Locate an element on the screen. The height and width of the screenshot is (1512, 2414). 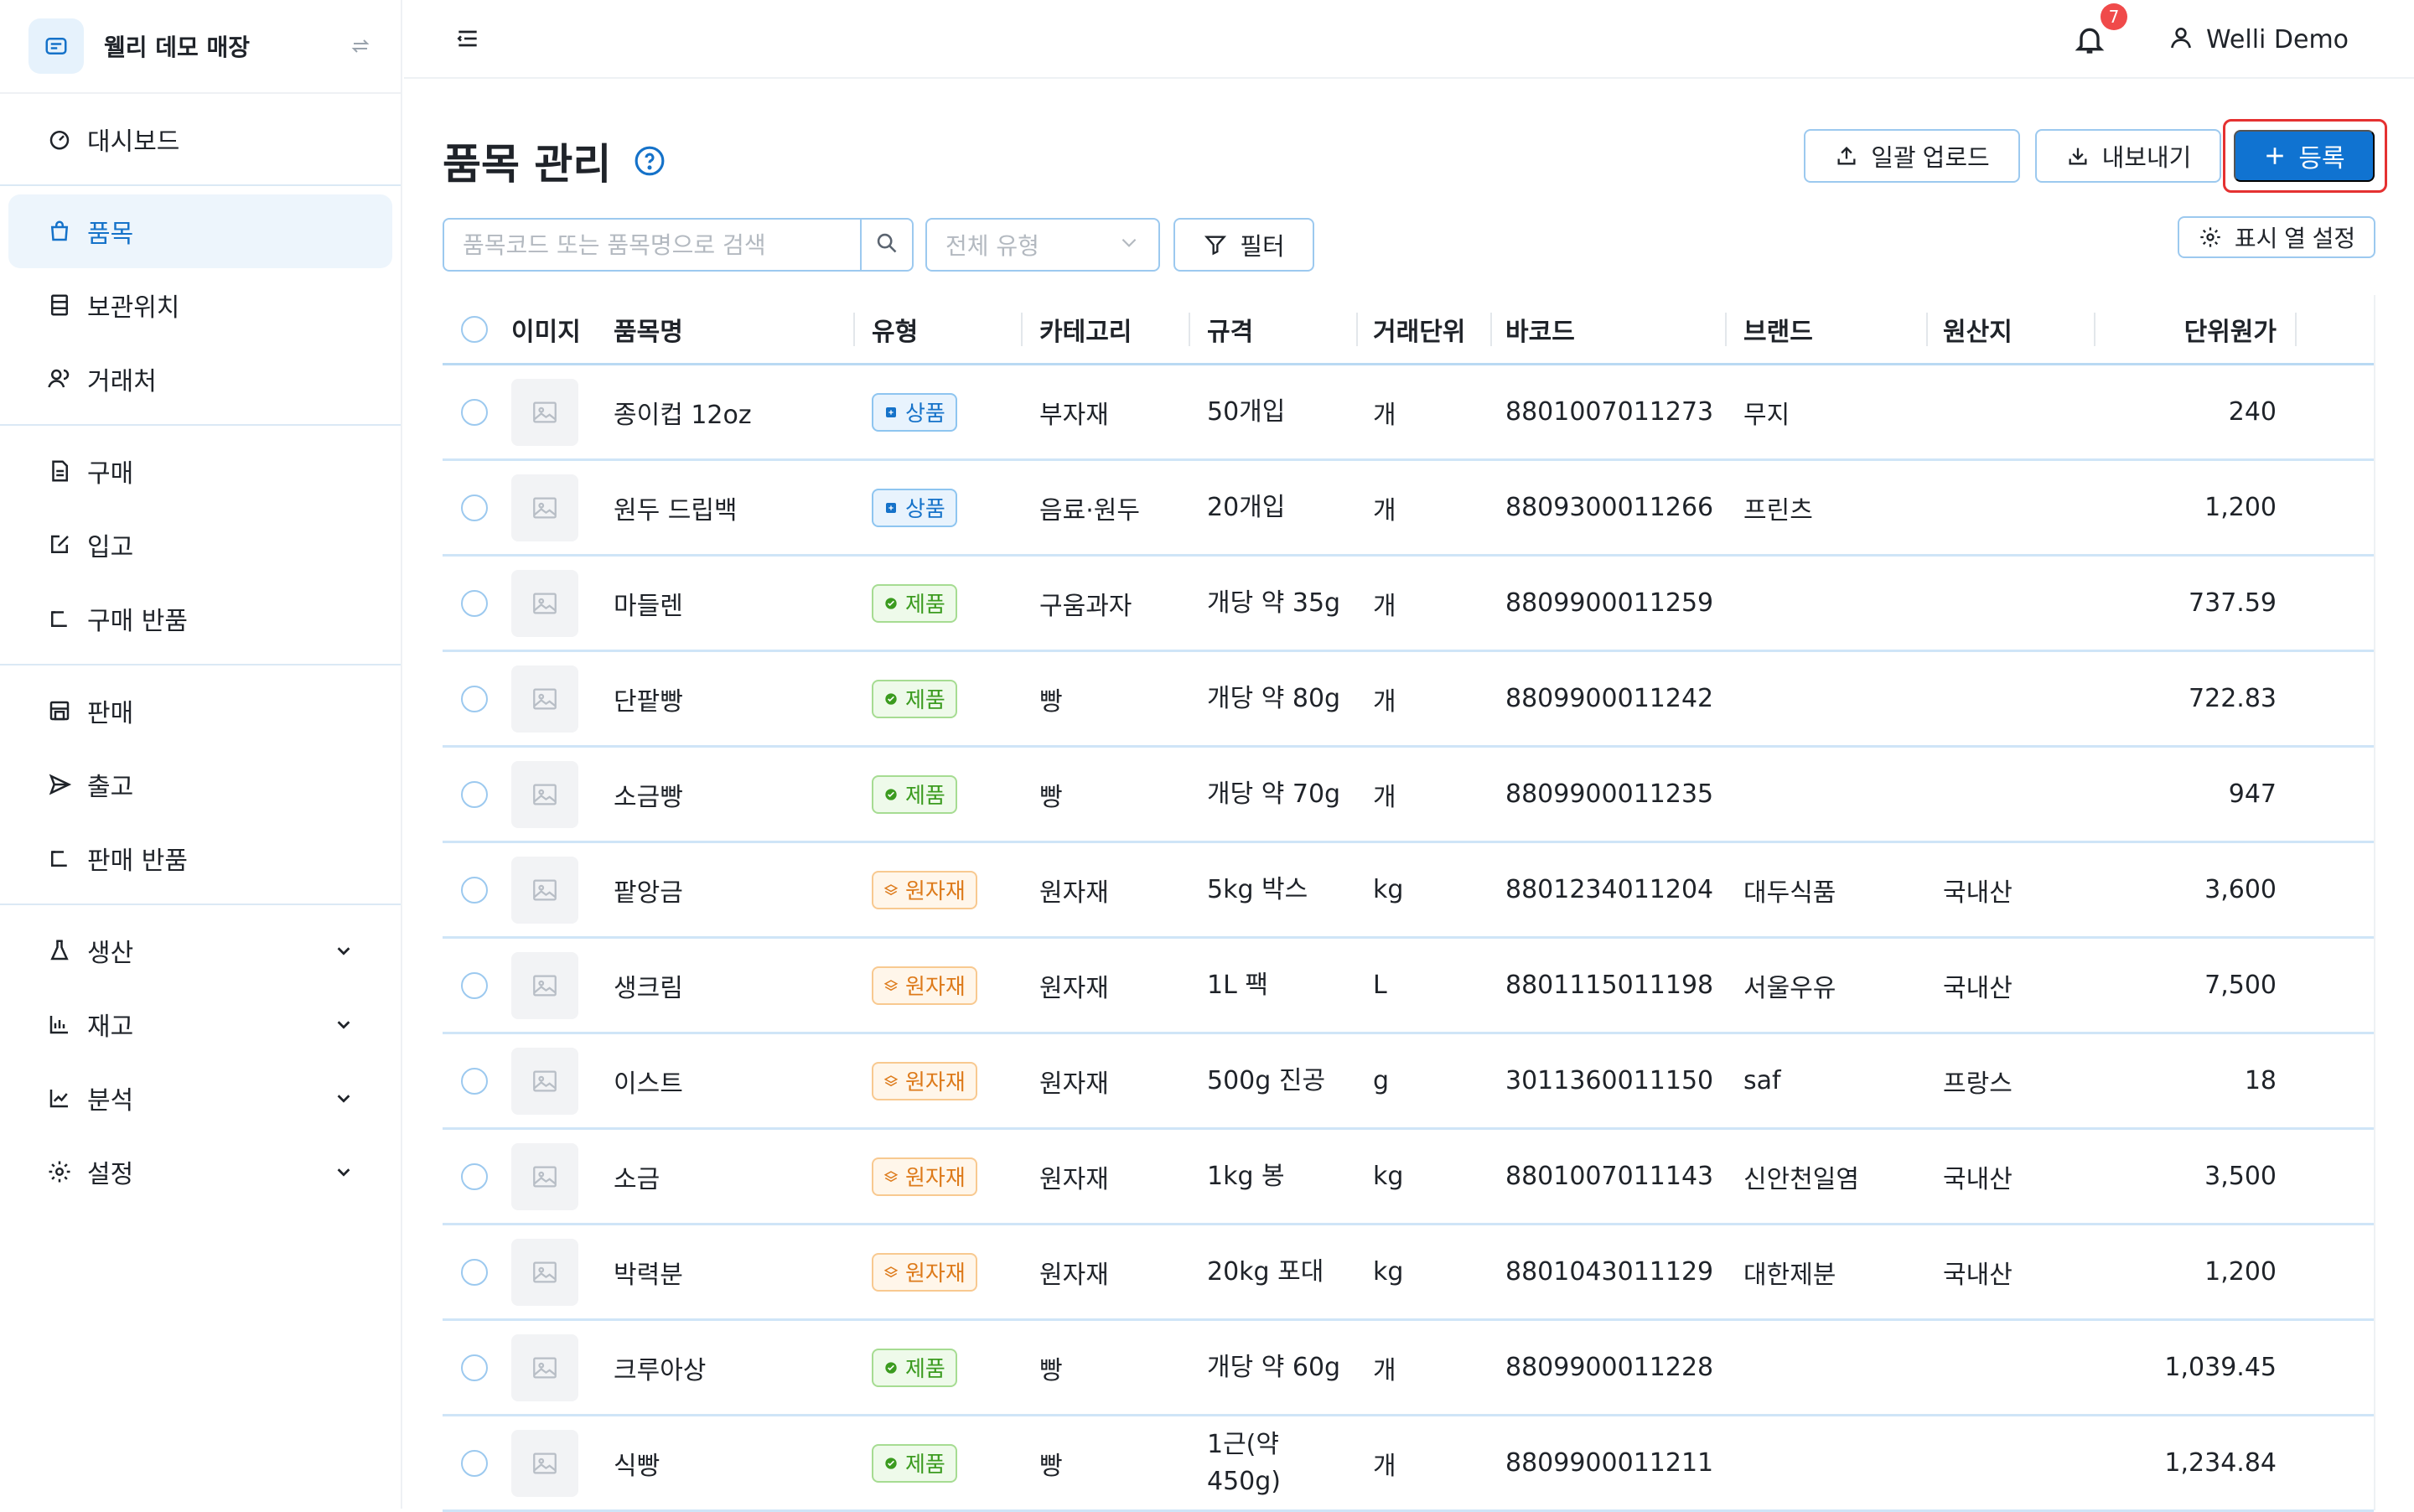
export-button: 내보내기 is located at coordinates (2128, 156).